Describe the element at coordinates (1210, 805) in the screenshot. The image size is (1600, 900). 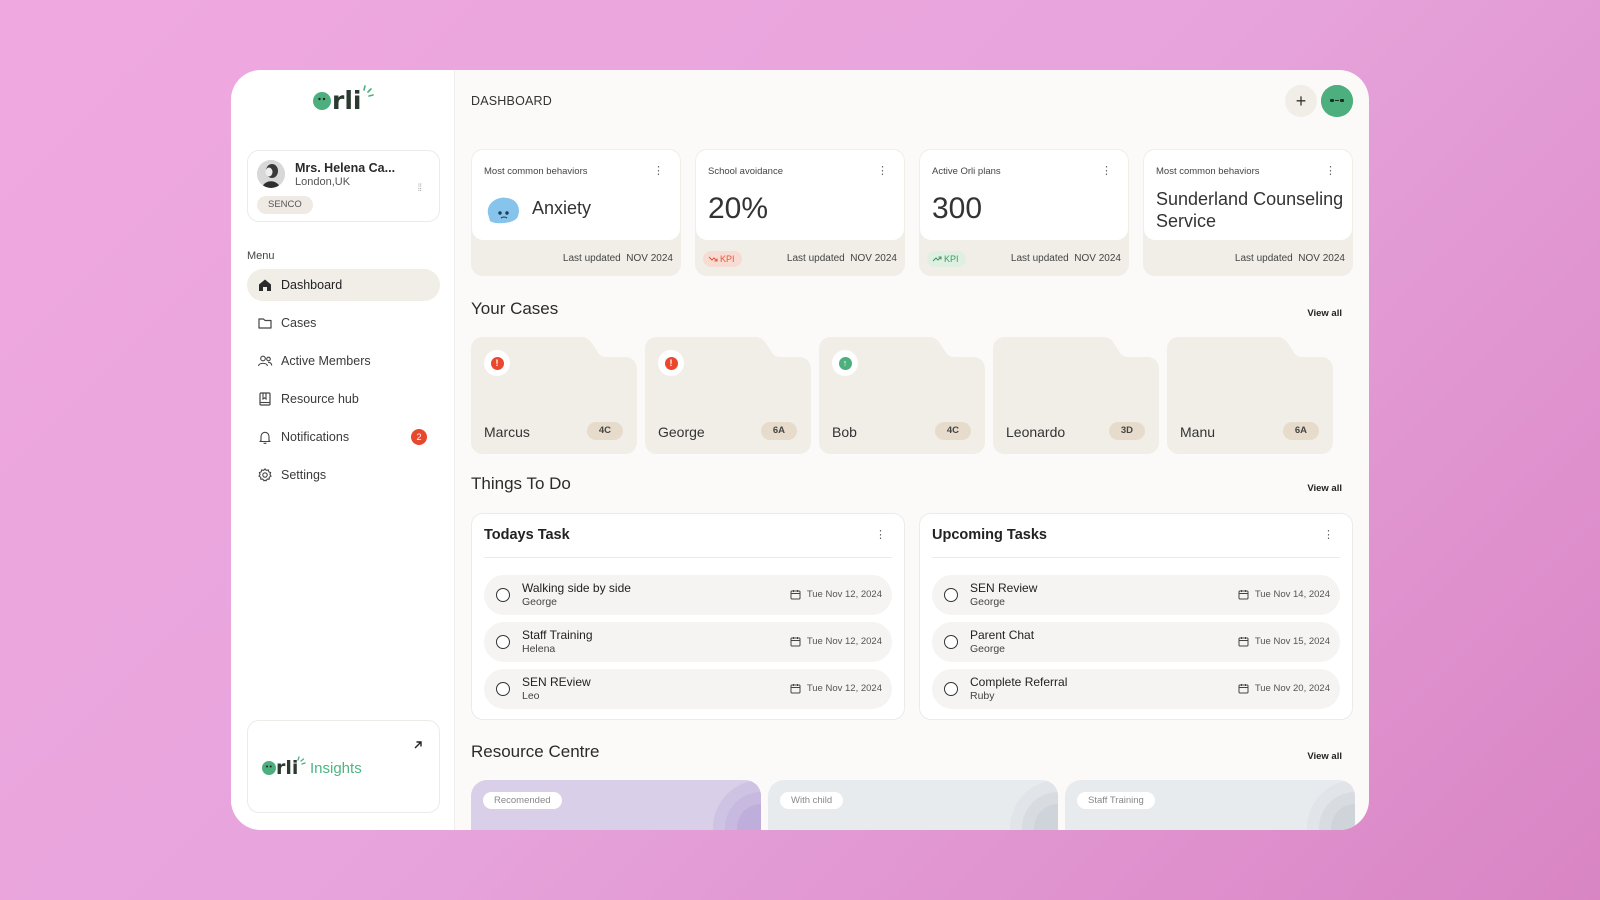
I see `resource-card-staff-training: Staff Training` at that location.